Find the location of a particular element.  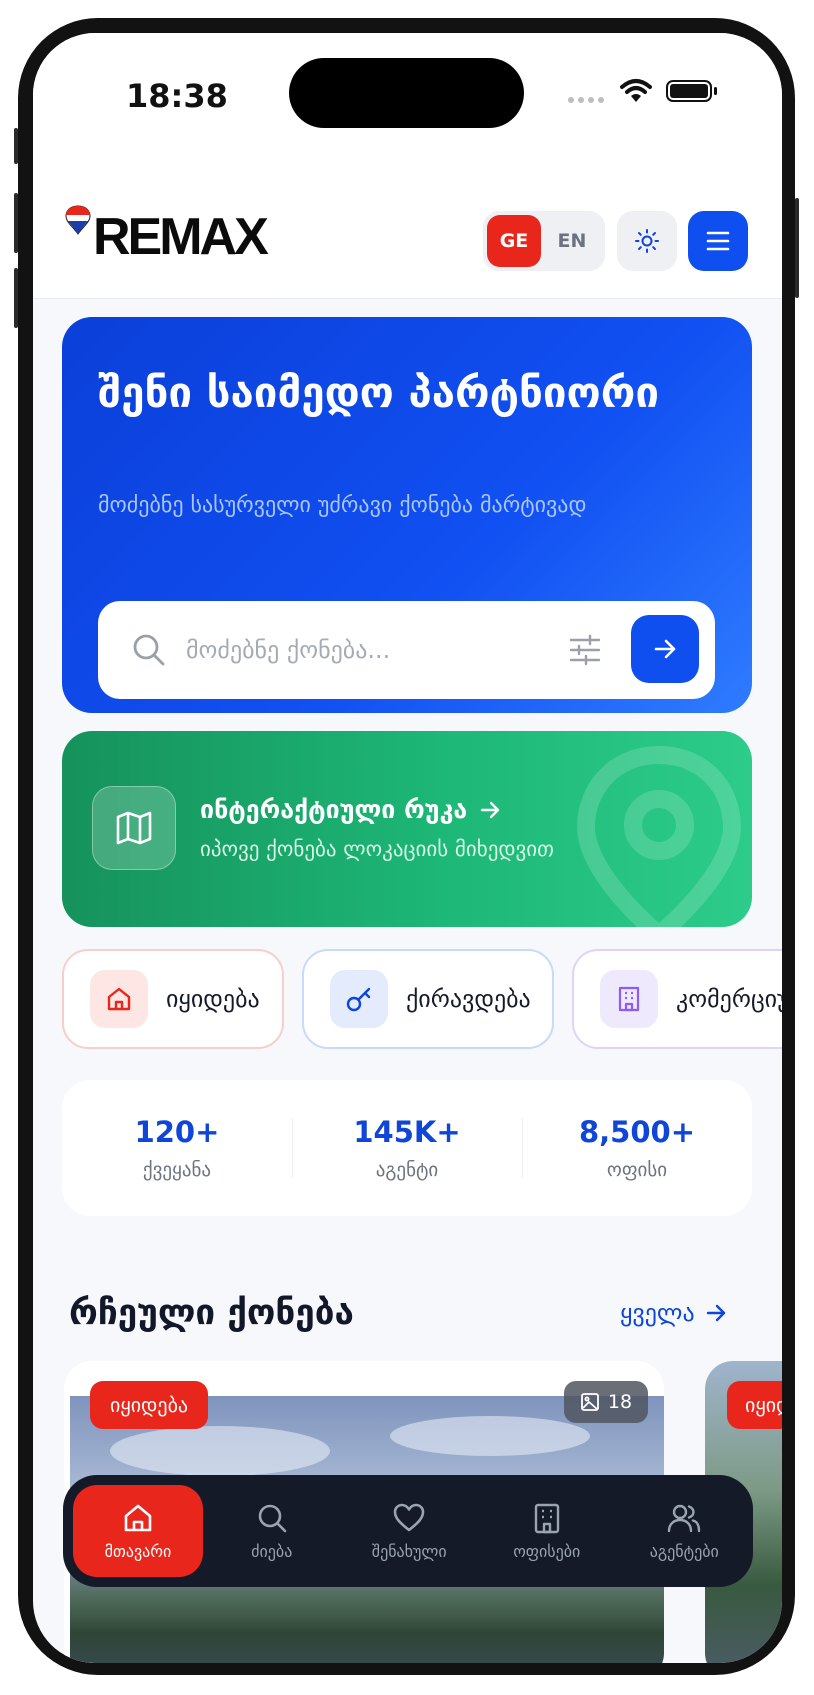

filter-icon is located at coordinates (585, 650).